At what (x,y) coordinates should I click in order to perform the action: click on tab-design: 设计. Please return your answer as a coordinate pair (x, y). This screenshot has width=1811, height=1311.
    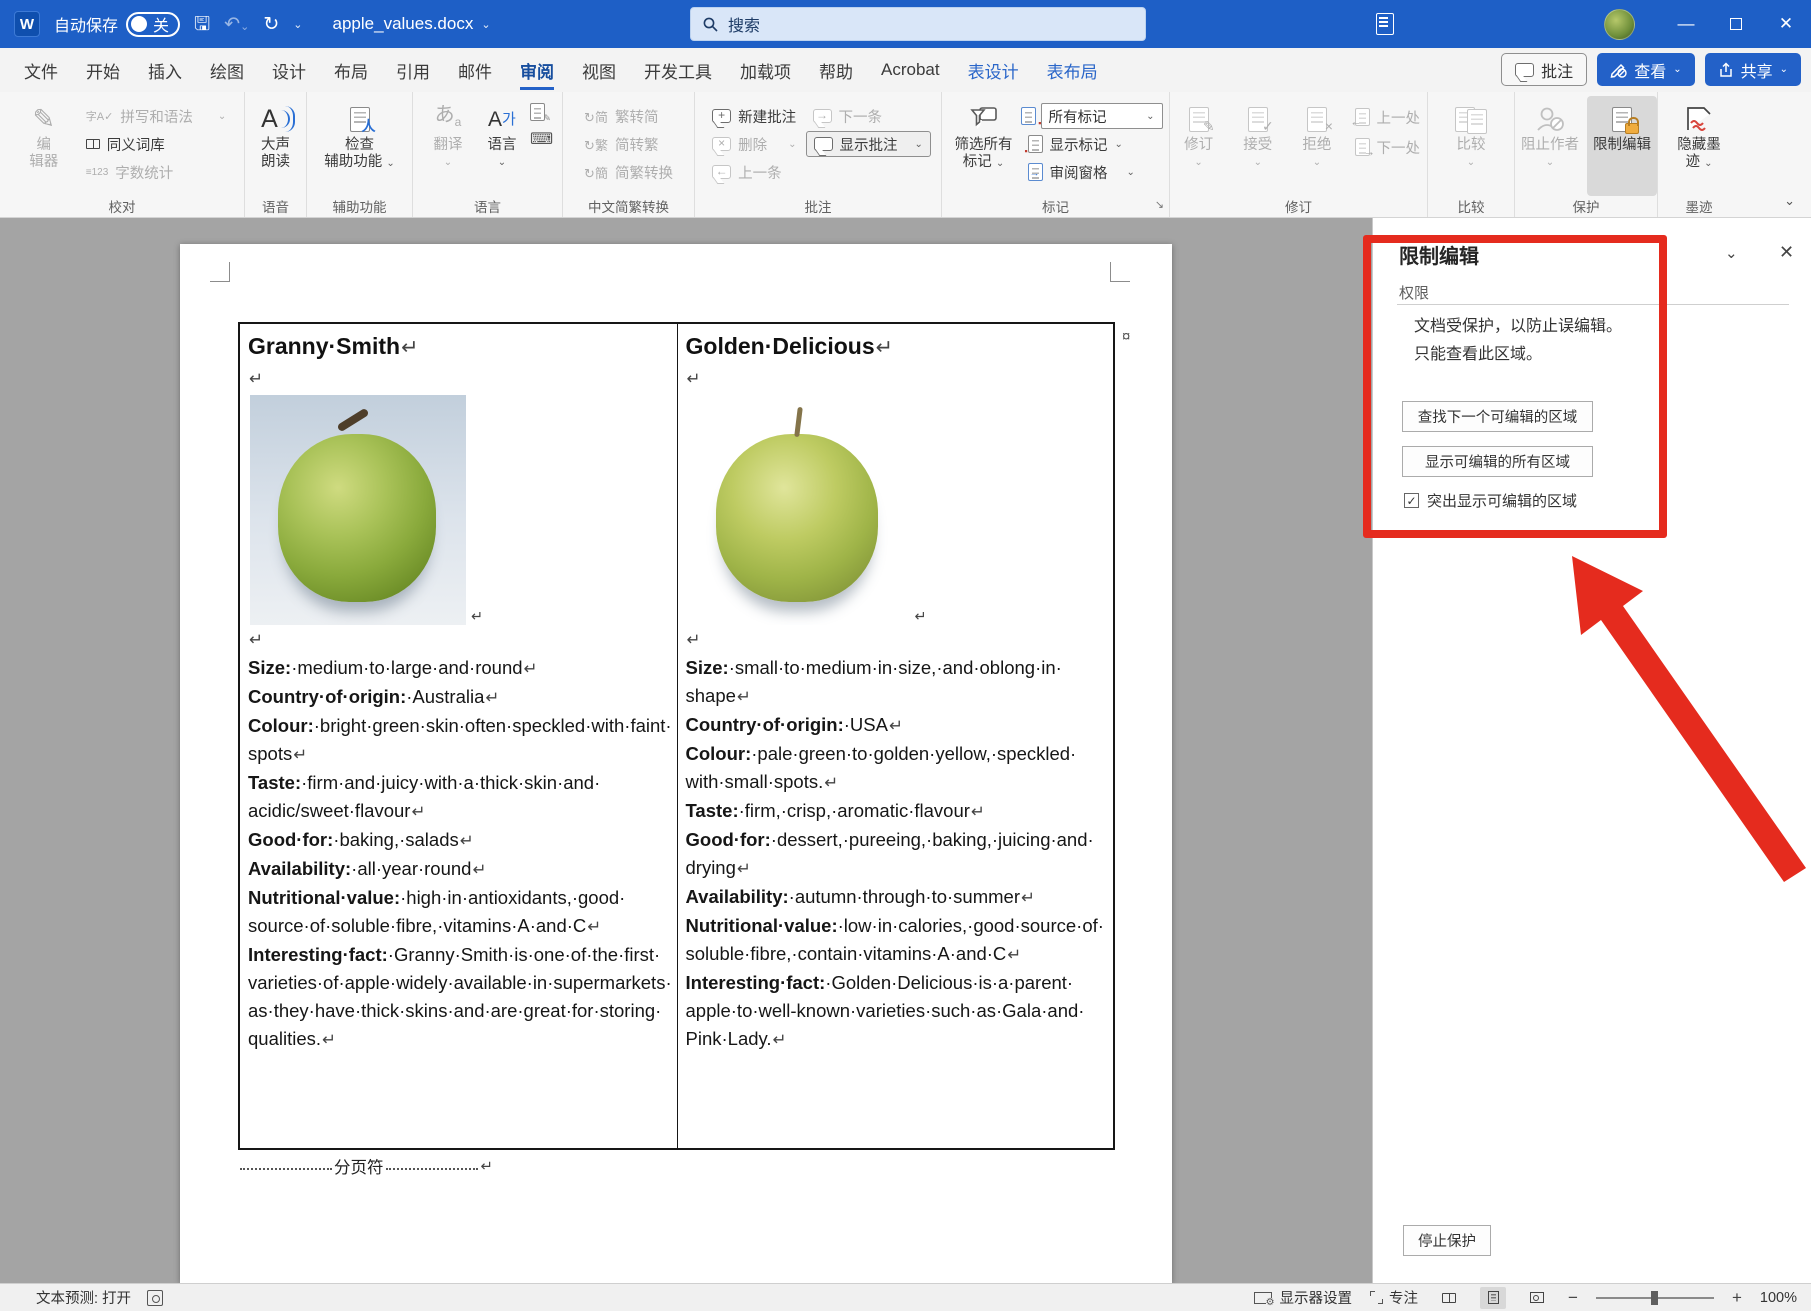
    Looking at the image, I should click on (289, 70).